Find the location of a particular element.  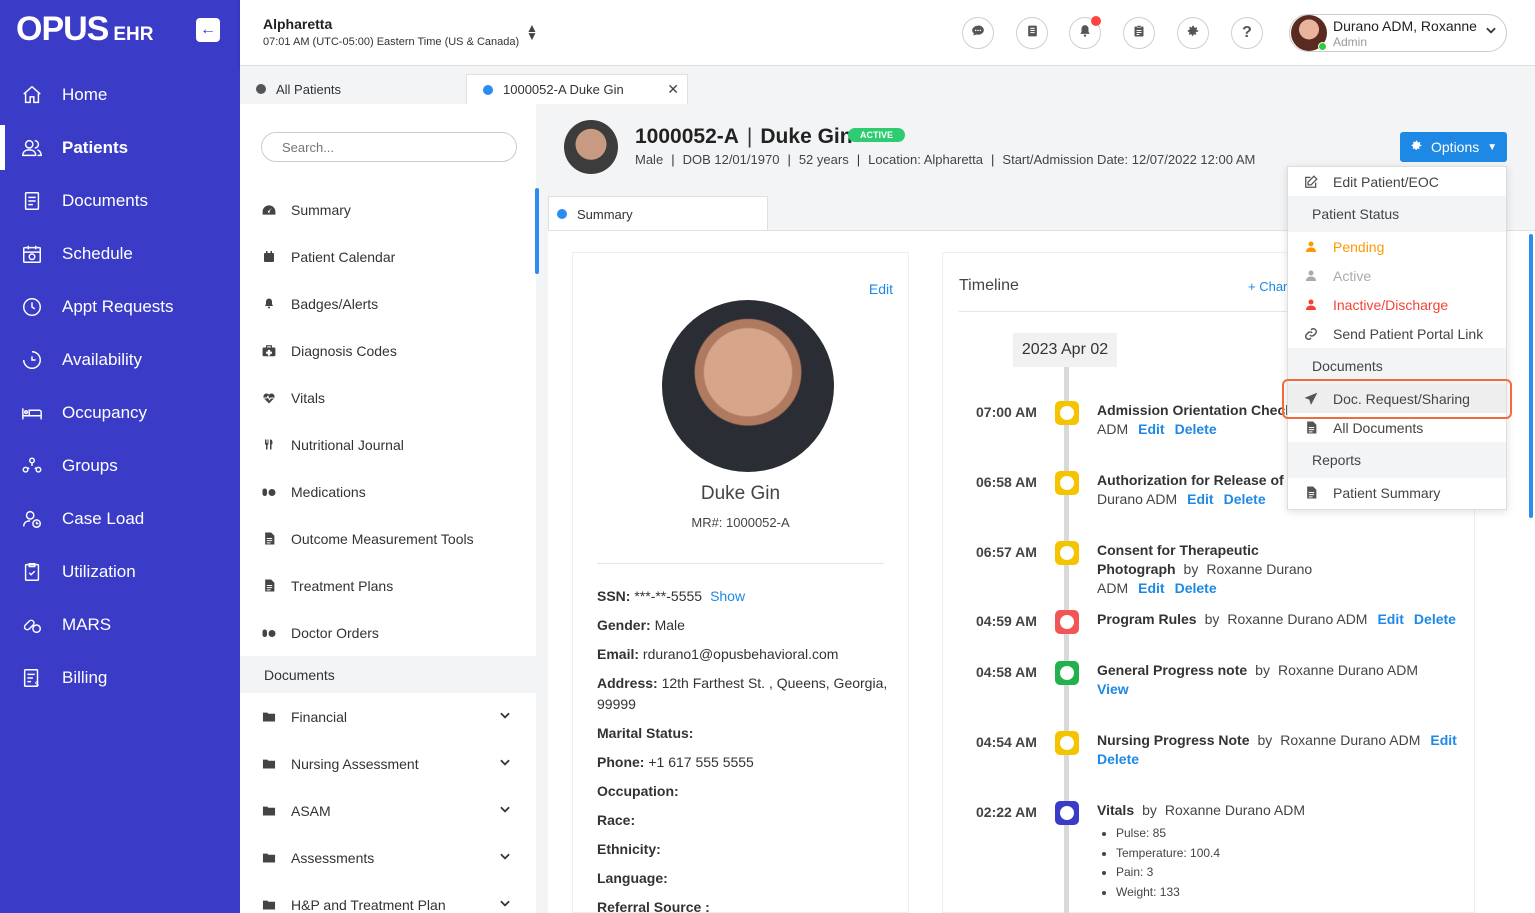

nav-appt-requests: Appt Requests is located at coordinates (120, 306).